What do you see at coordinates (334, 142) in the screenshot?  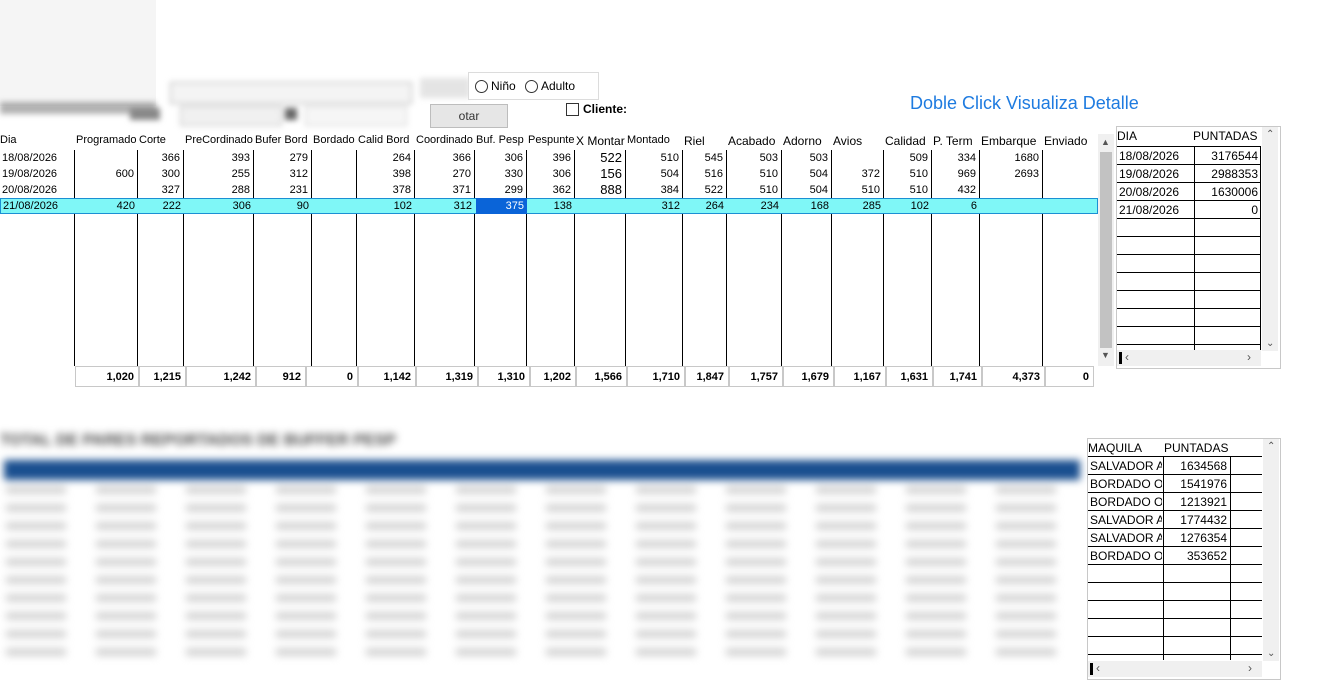 I see `column-header: Bordado` at bounding box center [334, 142].